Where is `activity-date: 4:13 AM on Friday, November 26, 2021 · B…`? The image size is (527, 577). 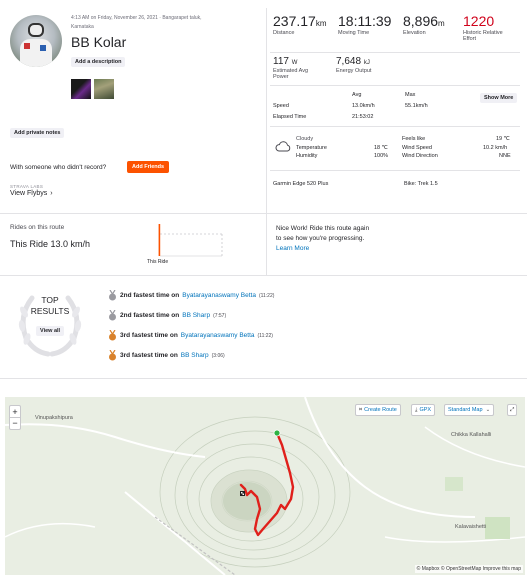
activity-date: 4:13 AM on Friday, November 26, 2021 · B… is located at coordinates (136, 18).